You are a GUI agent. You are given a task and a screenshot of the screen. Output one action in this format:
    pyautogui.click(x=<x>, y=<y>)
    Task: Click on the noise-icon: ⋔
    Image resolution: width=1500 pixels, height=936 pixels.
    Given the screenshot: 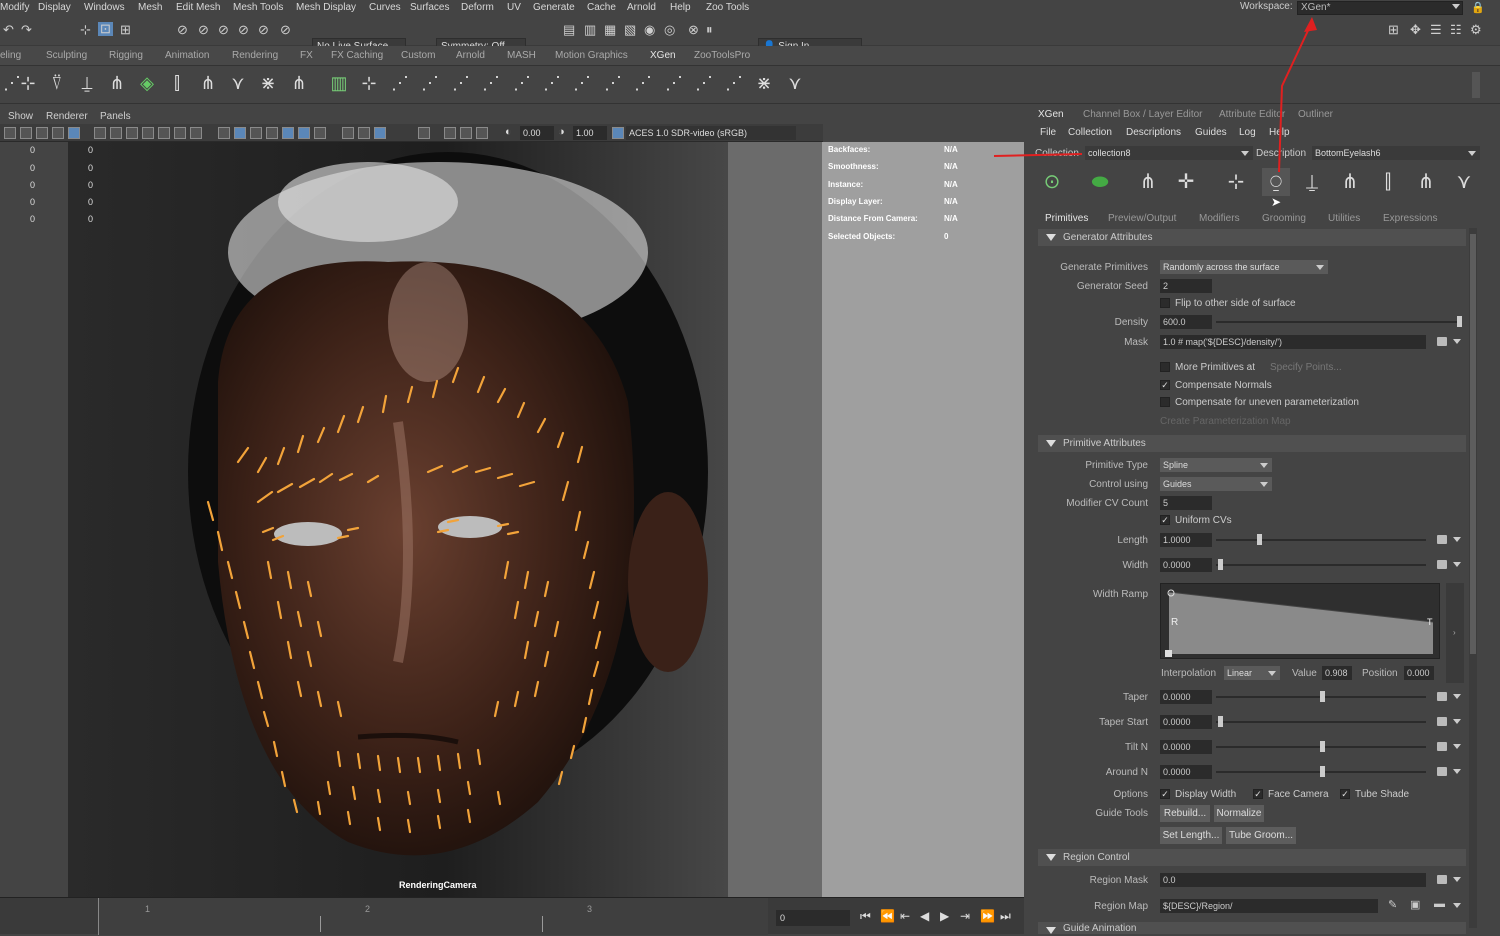 What is the action you would take?
    pyautogui.click(x=299, y=83)
    